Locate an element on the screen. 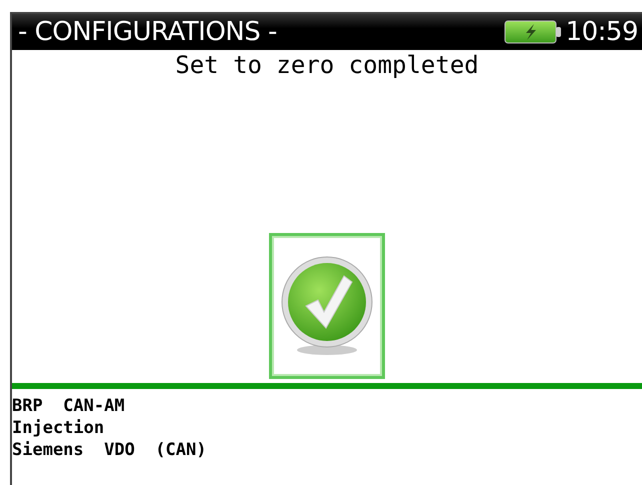  status-message: Set to zero completed is located at coordinates (327, 65).